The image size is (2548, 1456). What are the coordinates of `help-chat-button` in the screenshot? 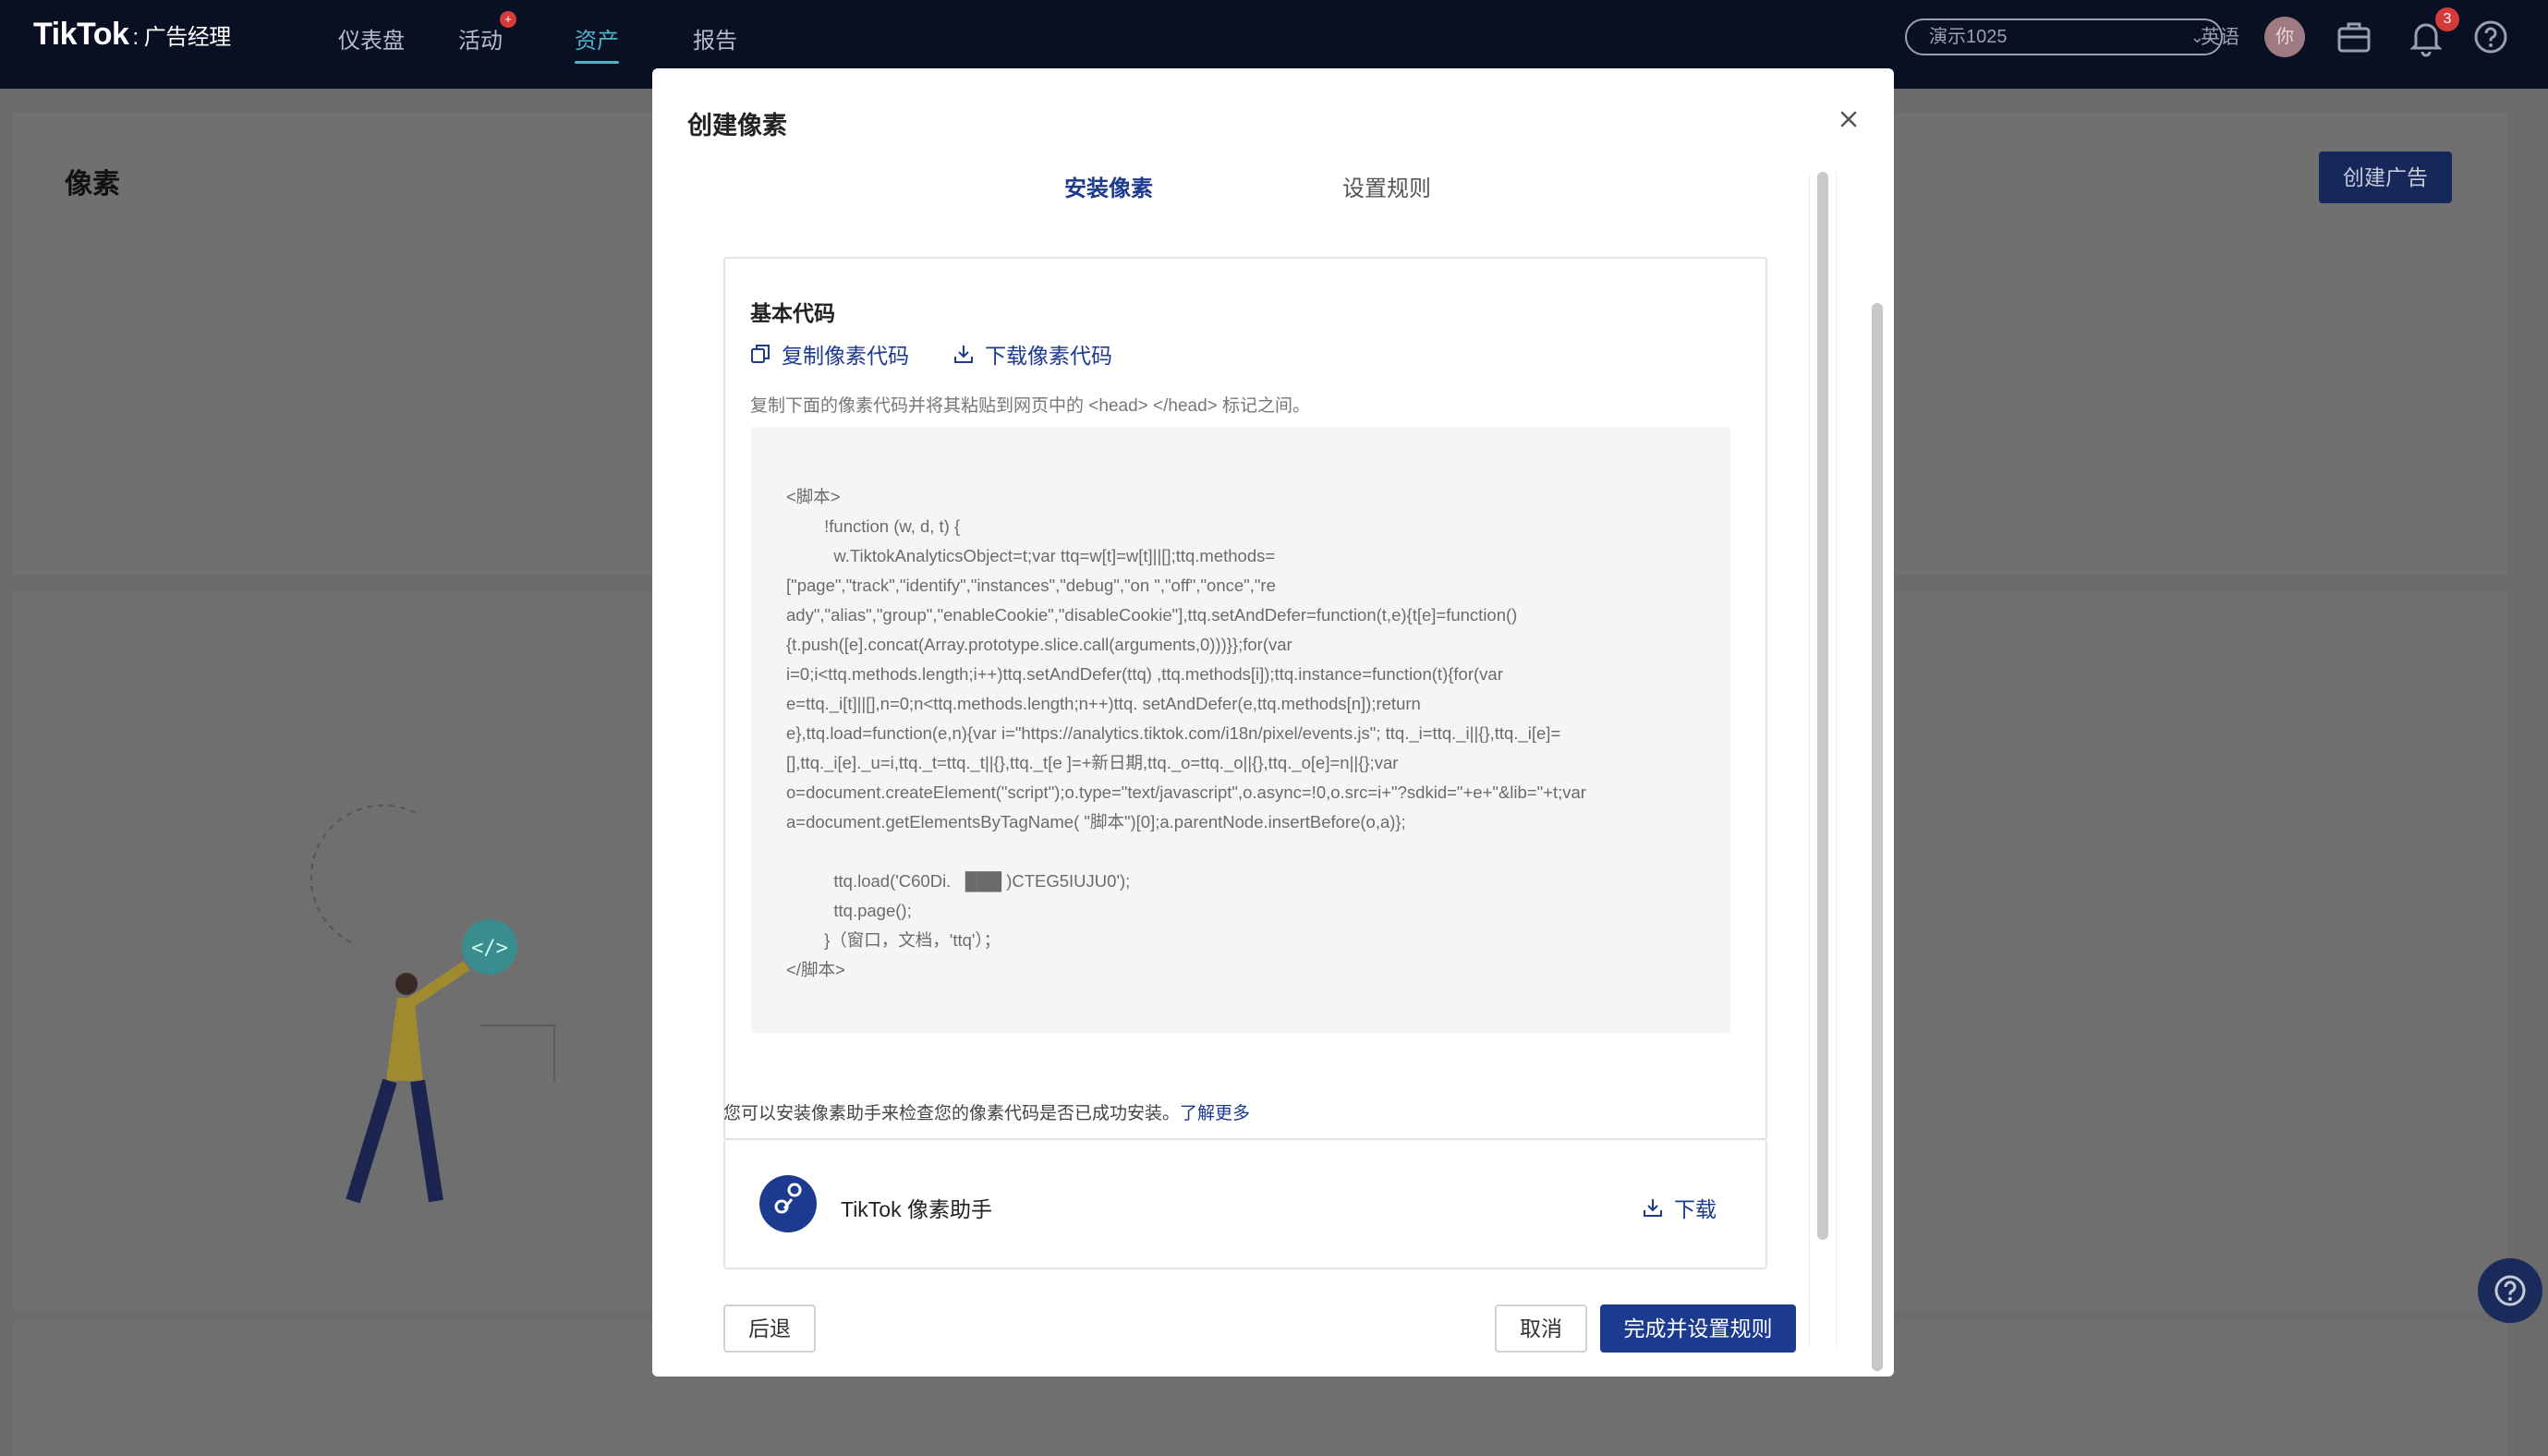 It's located at (2510, 1290).